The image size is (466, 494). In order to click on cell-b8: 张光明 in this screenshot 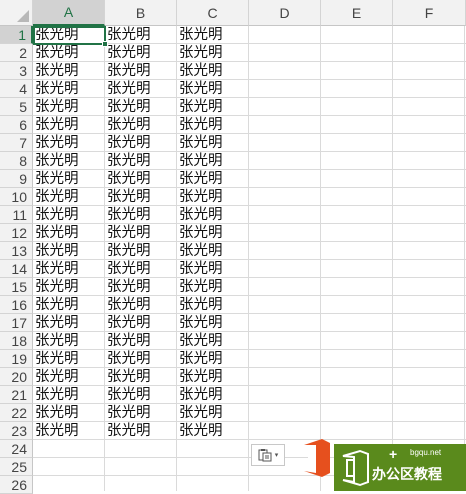, I will do `click(141, 161)`.